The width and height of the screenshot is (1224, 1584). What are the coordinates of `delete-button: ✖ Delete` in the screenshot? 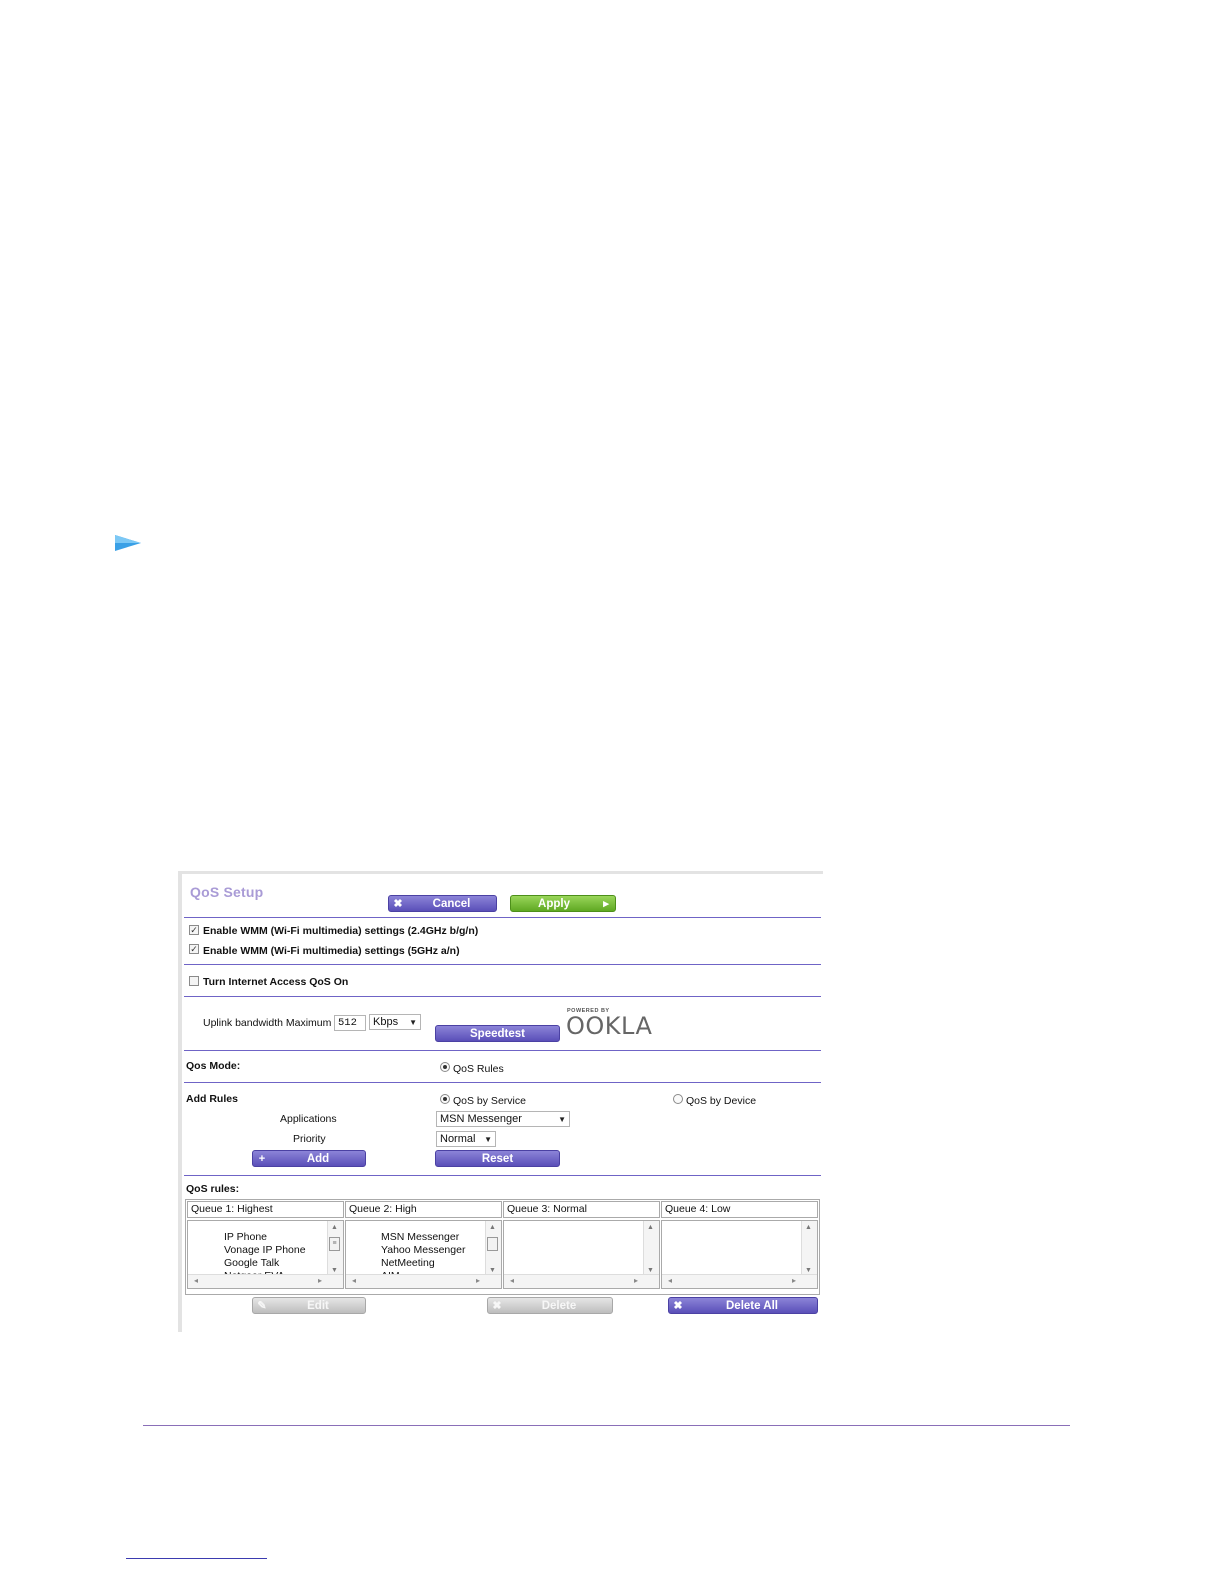 It's located at (550, 1305).